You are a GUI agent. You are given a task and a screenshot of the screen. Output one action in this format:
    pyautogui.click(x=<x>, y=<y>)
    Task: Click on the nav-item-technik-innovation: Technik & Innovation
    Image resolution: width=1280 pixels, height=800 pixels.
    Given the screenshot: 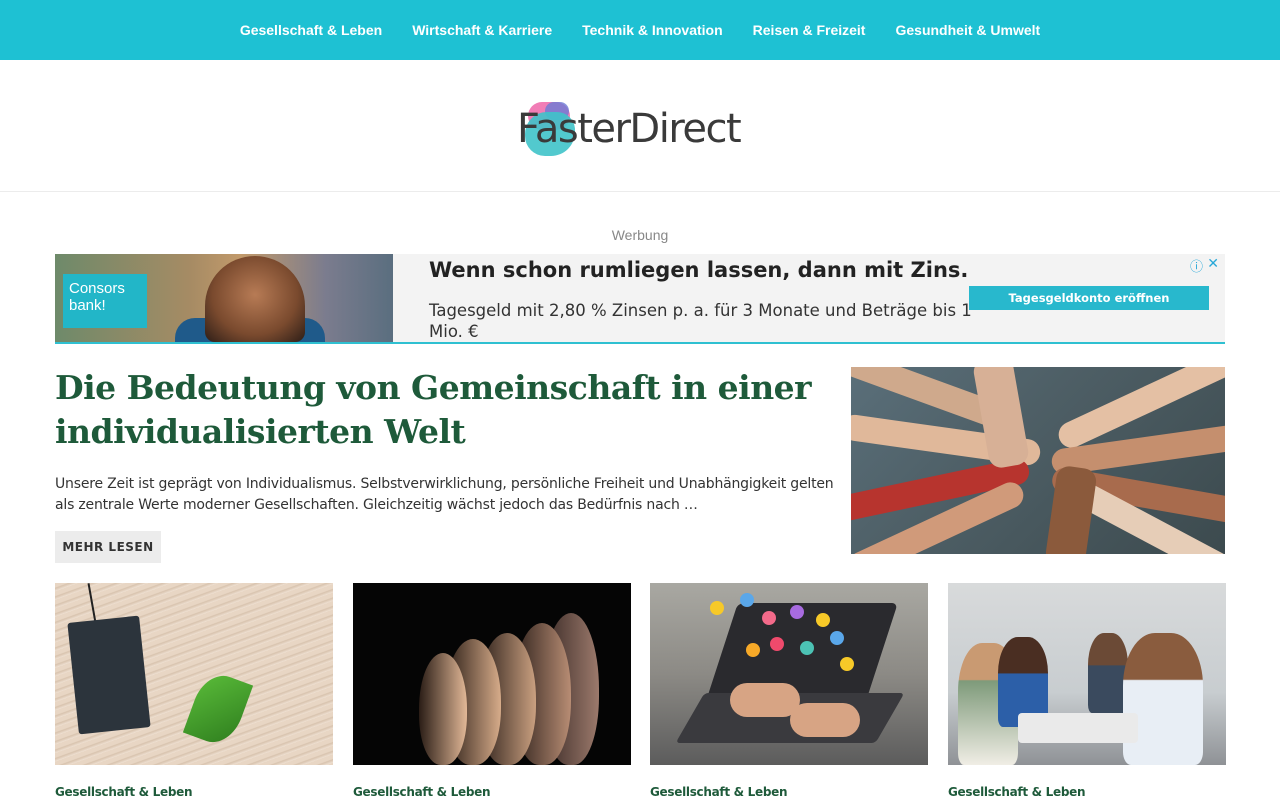 What is the action you would take?
    pyautogui.click(x=652, y=30)
    